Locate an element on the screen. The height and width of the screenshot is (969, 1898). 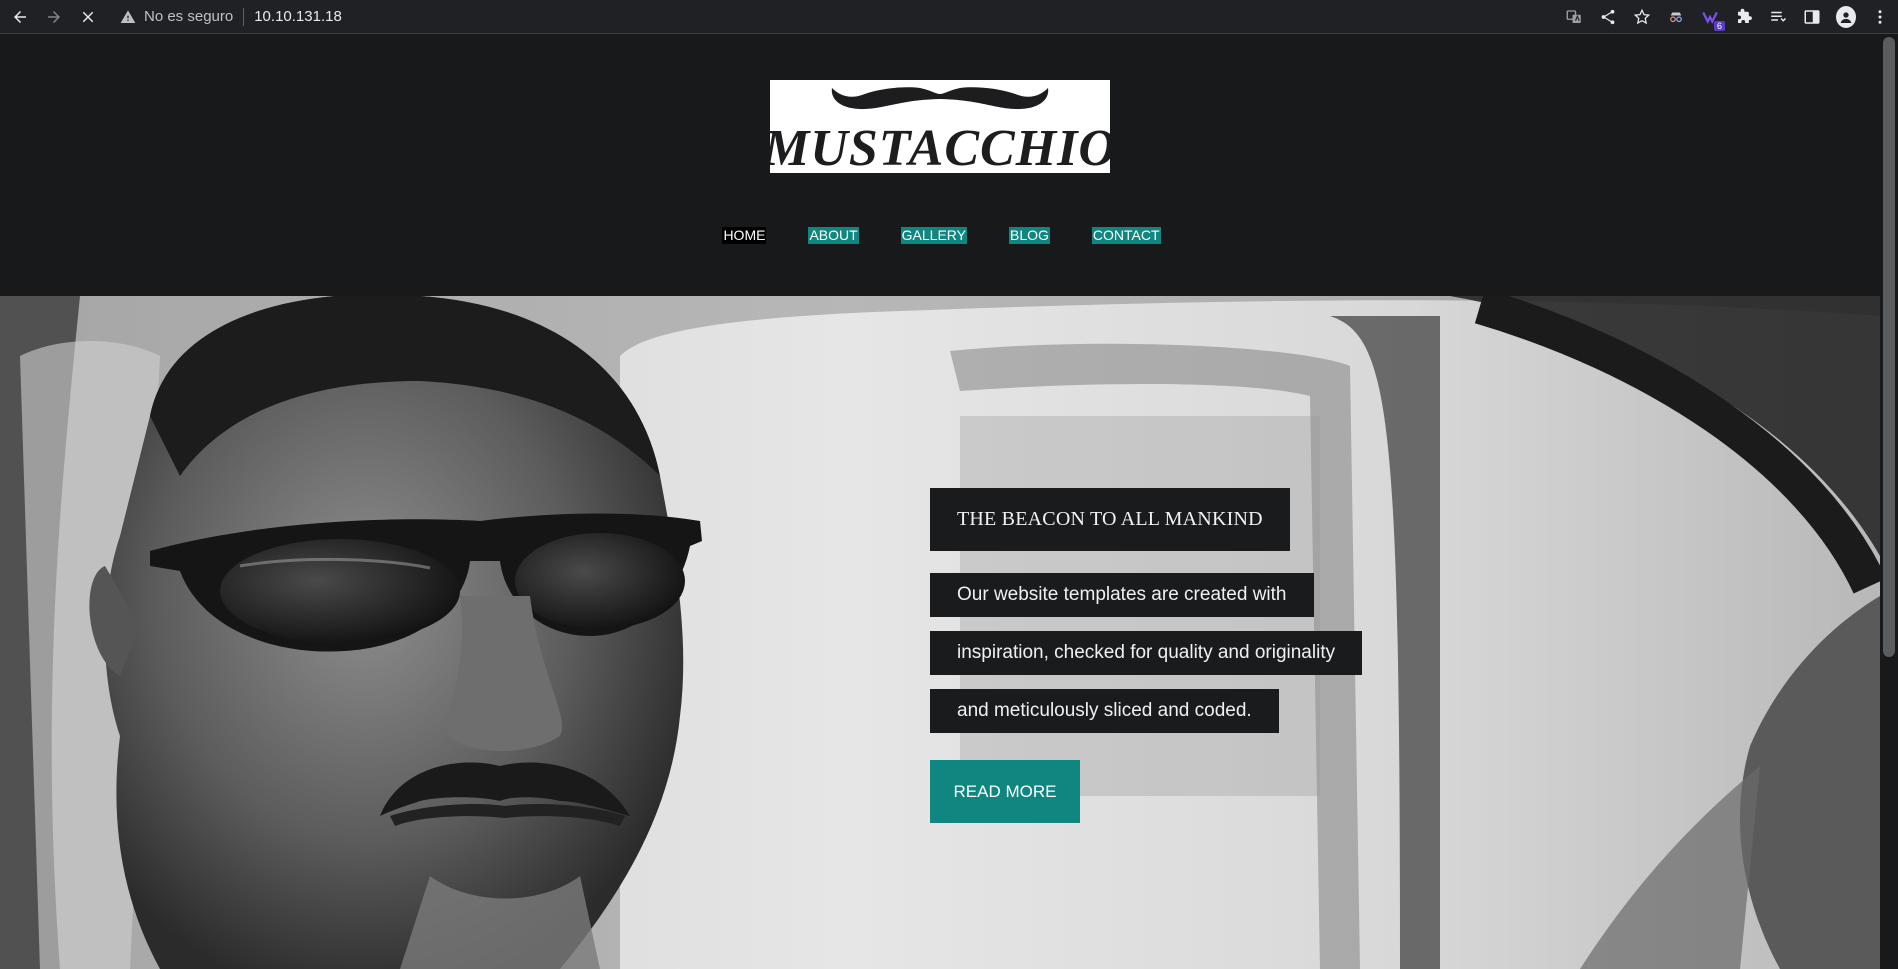
reading-list-icon is located at coordinates (1779, 16).